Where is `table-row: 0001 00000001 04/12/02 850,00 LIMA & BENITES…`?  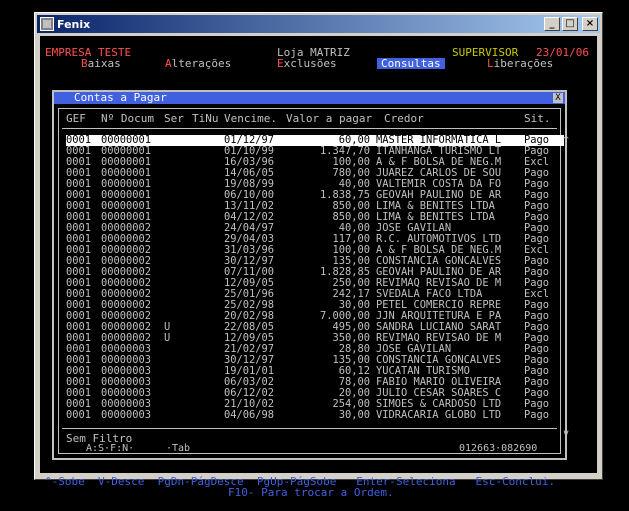
table-row: 0001 00000001 04/12/02 850,00 LIMA & BENITES… is located at coordinates (315, 217).